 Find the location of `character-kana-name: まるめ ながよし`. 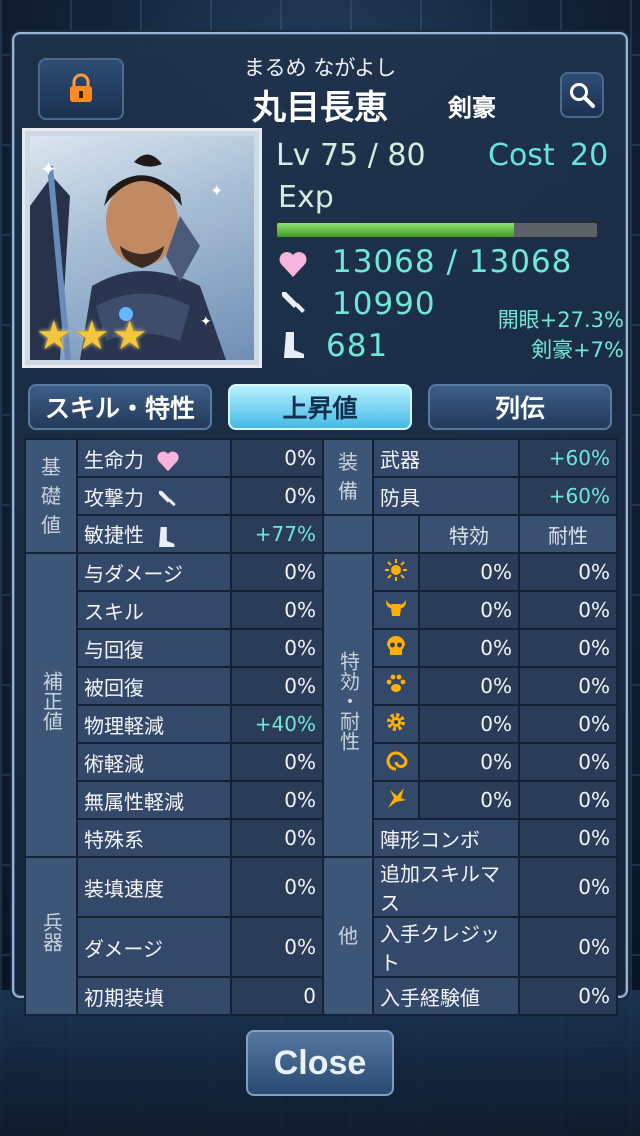

character-kana-name: まるめ ながよし is located at coordinates (320, 68).